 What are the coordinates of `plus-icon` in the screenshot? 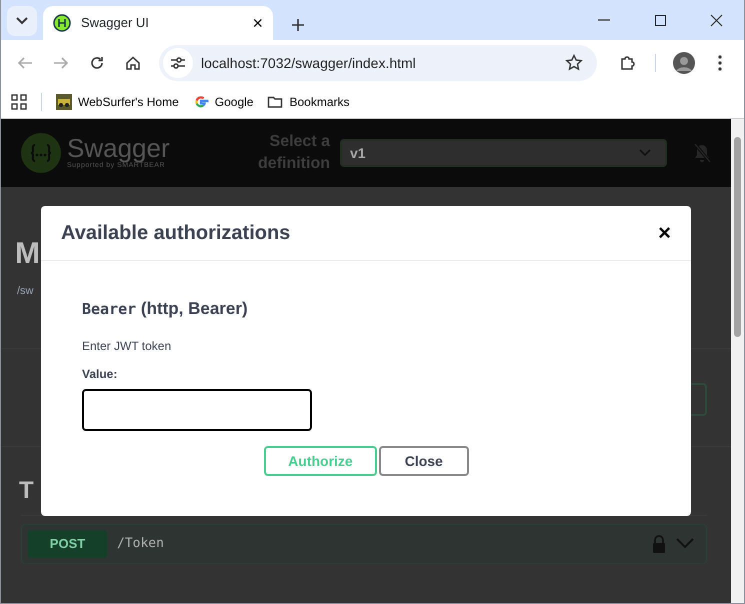 It's located at (298, 25).